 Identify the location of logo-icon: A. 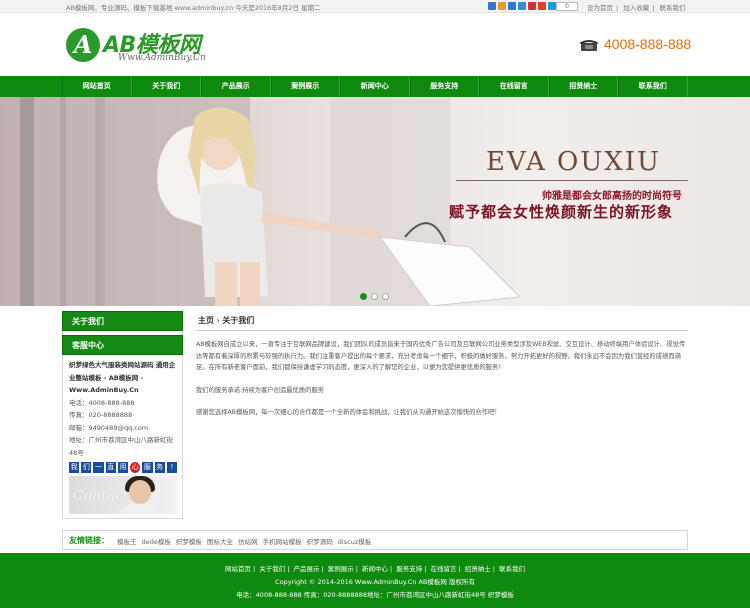
(83, 45).